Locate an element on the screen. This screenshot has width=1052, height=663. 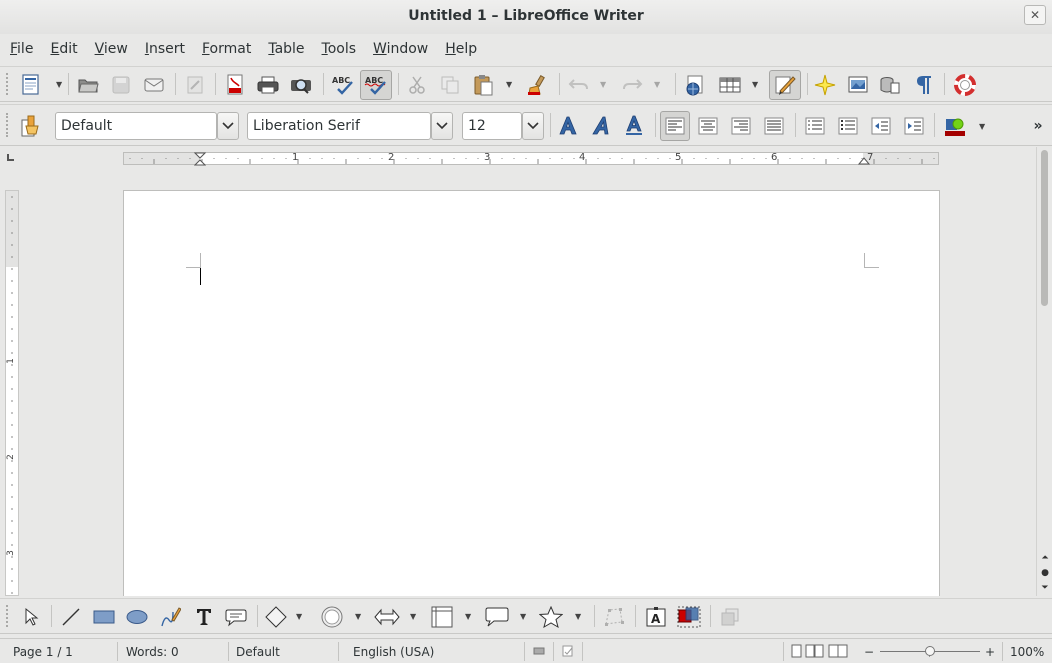
copy-button is located at coordinates (450, 85).